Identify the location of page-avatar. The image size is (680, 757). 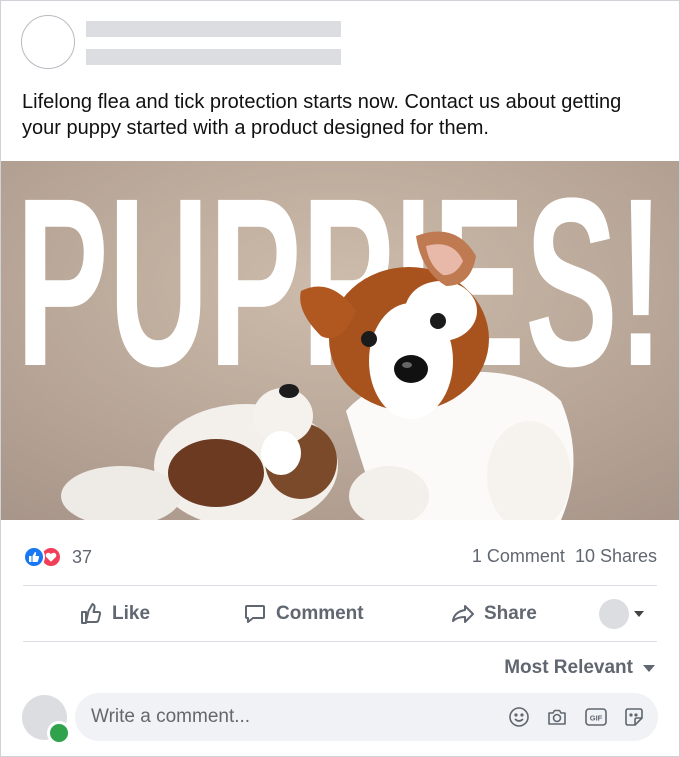
(48, 42).